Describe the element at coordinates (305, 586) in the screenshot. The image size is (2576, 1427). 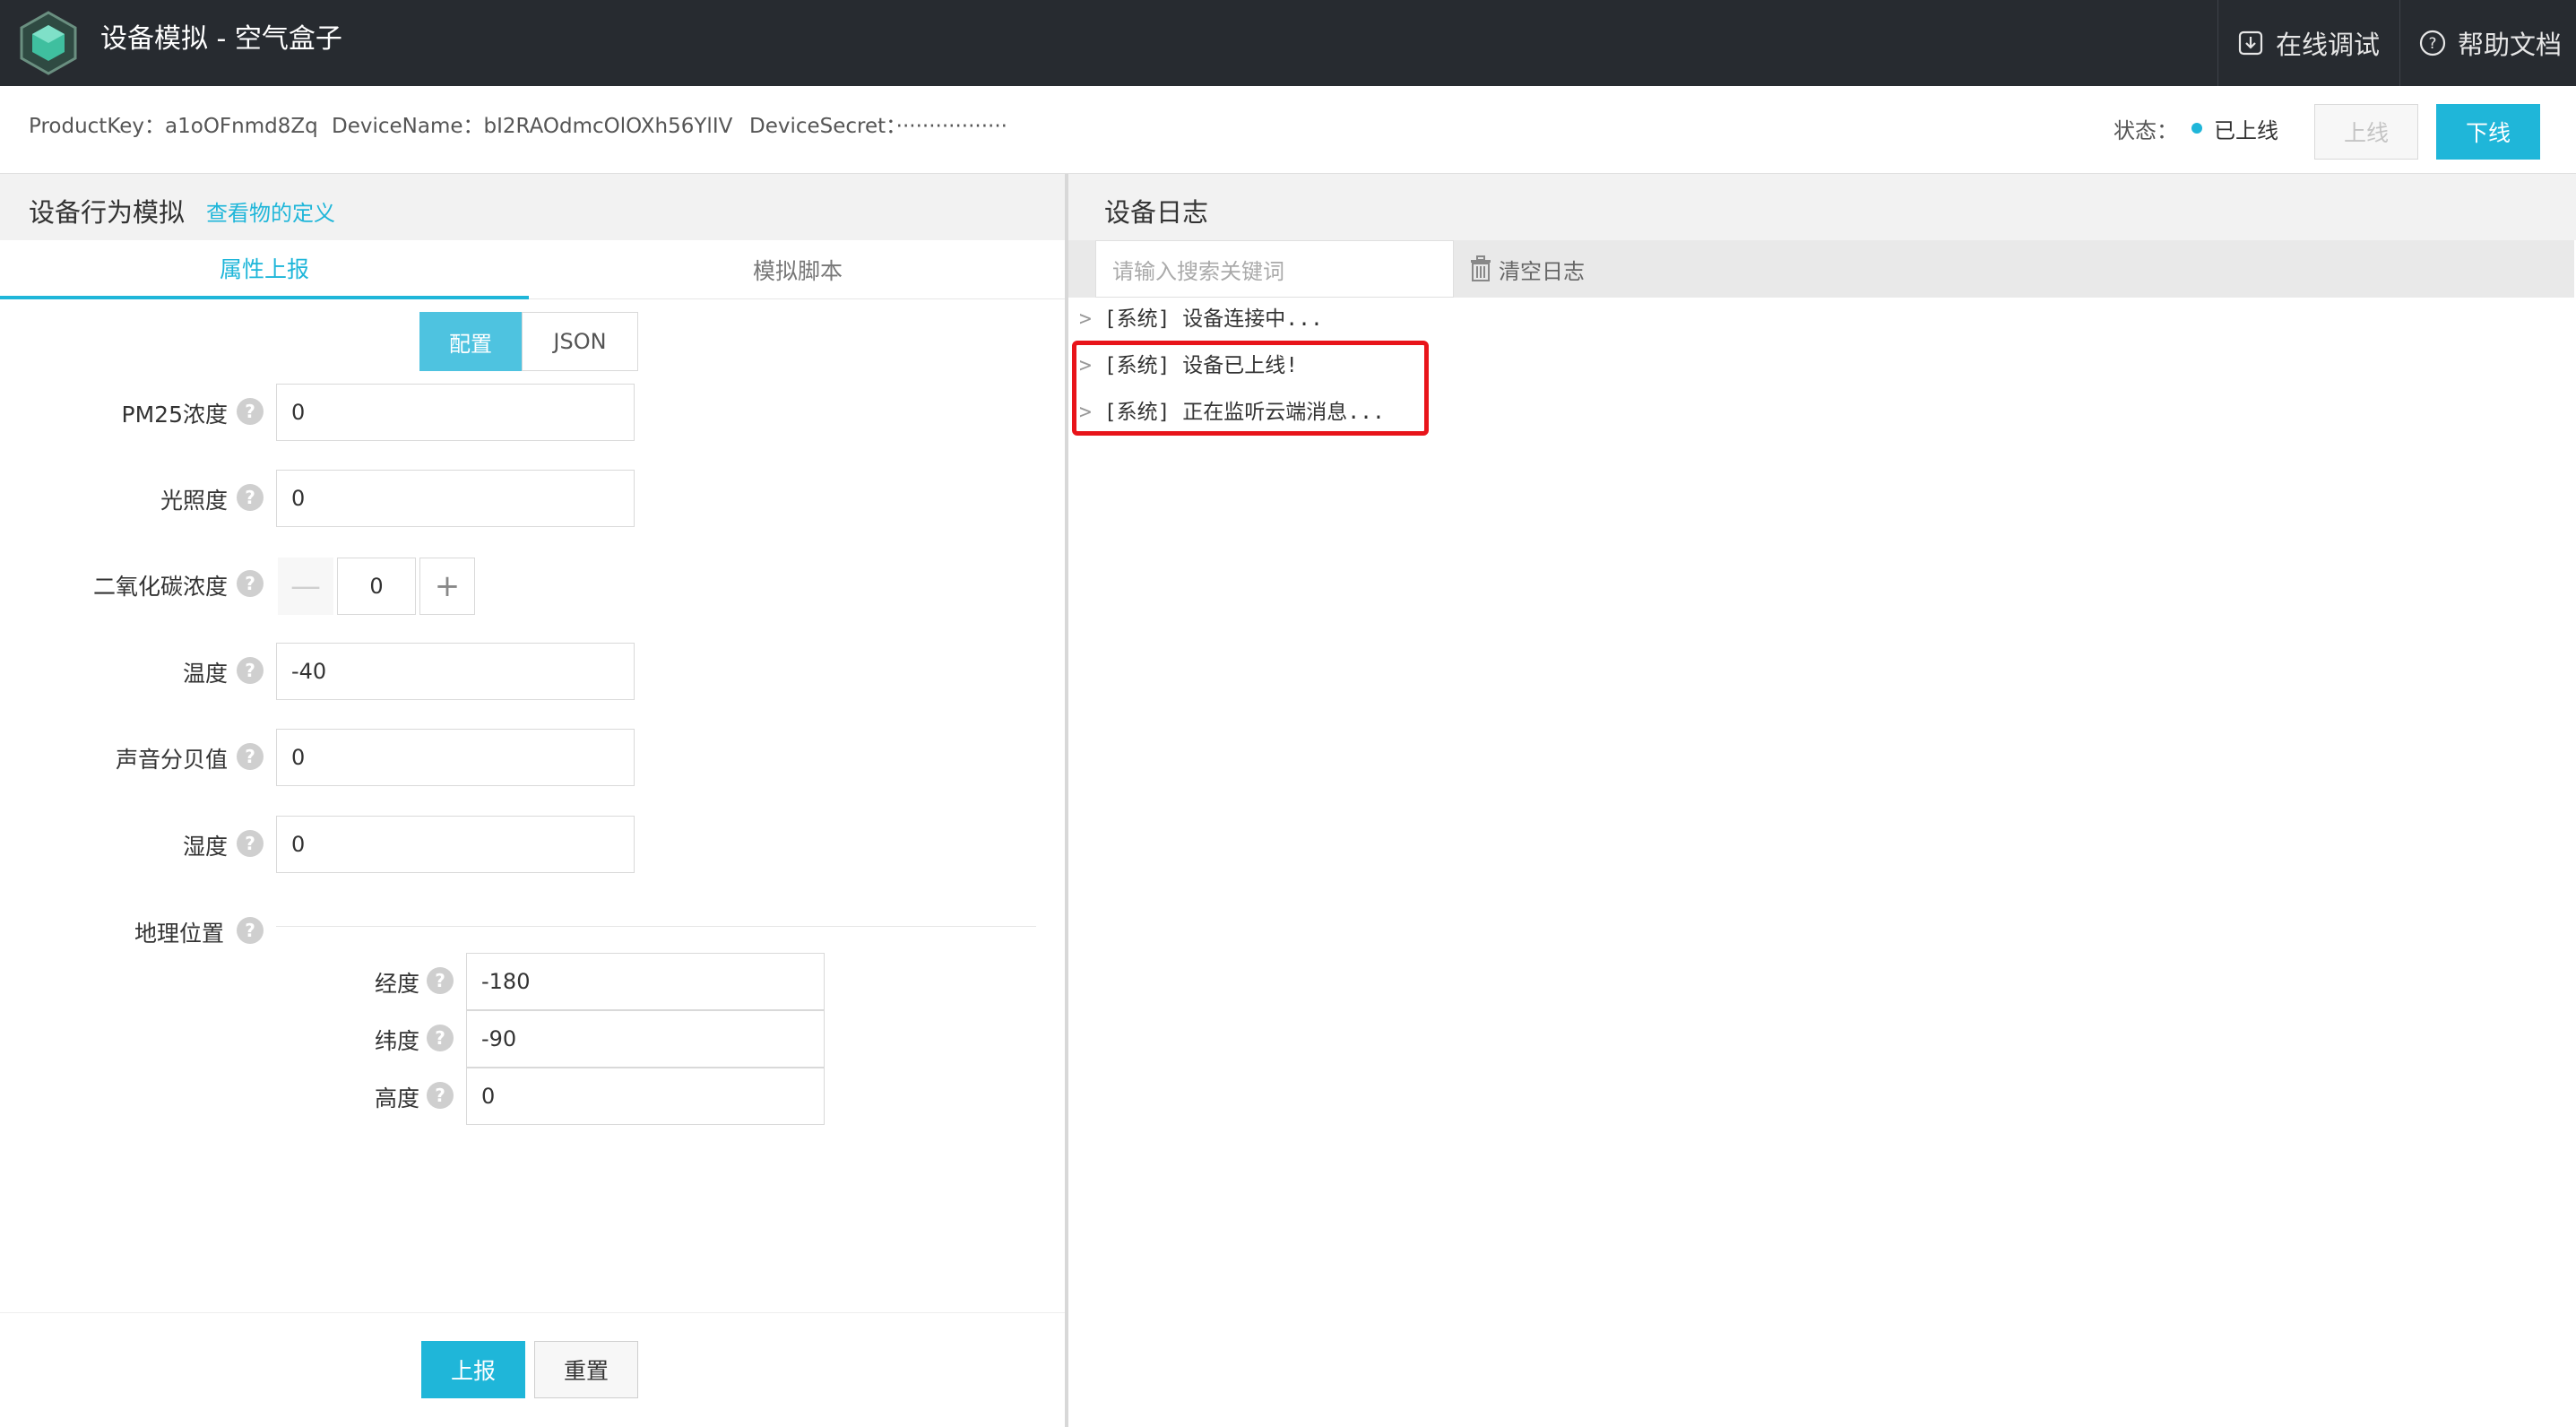
I see `decrement-button: —` at that location.